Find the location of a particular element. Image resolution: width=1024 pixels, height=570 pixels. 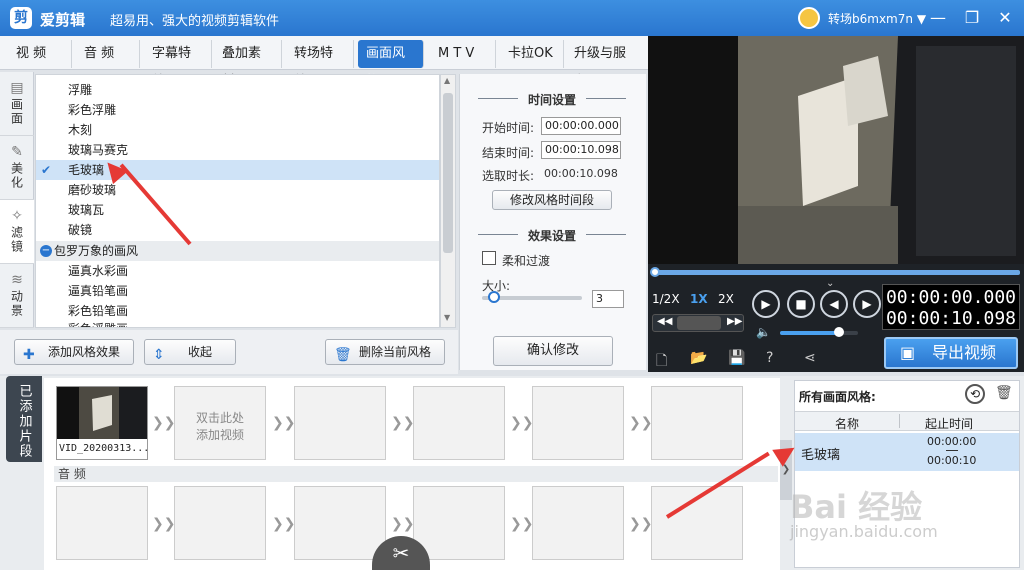

chevron-down-icon: ▼ is located at coordinates (921, 19).